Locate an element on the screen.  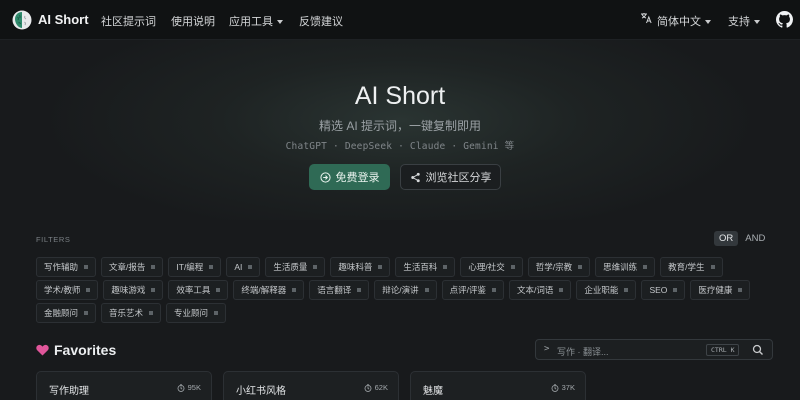
hero-subtitle: 精选 AI 提示词，一键复制即用 is located at coordinates (399, 126).